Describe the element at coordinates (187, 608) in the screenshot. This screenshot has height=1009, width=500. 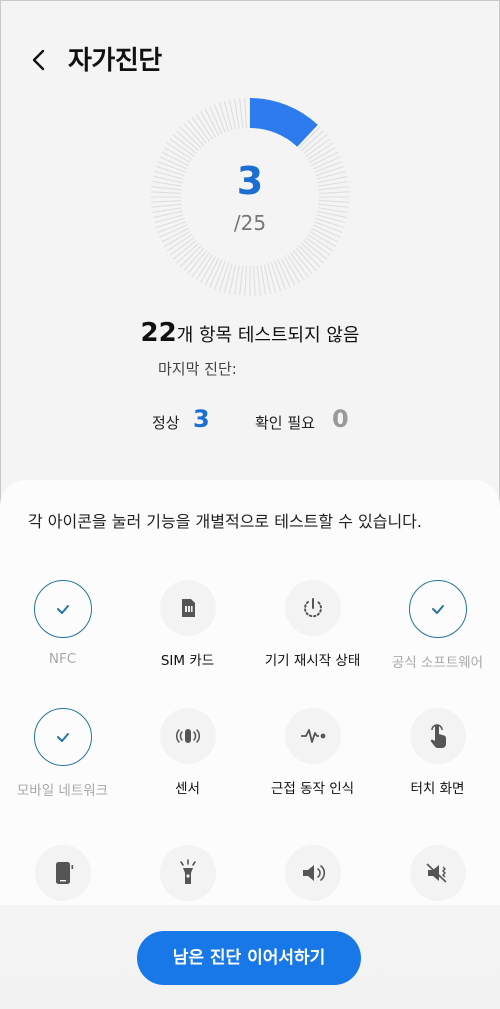
I see `sim-card-icon` at that location.